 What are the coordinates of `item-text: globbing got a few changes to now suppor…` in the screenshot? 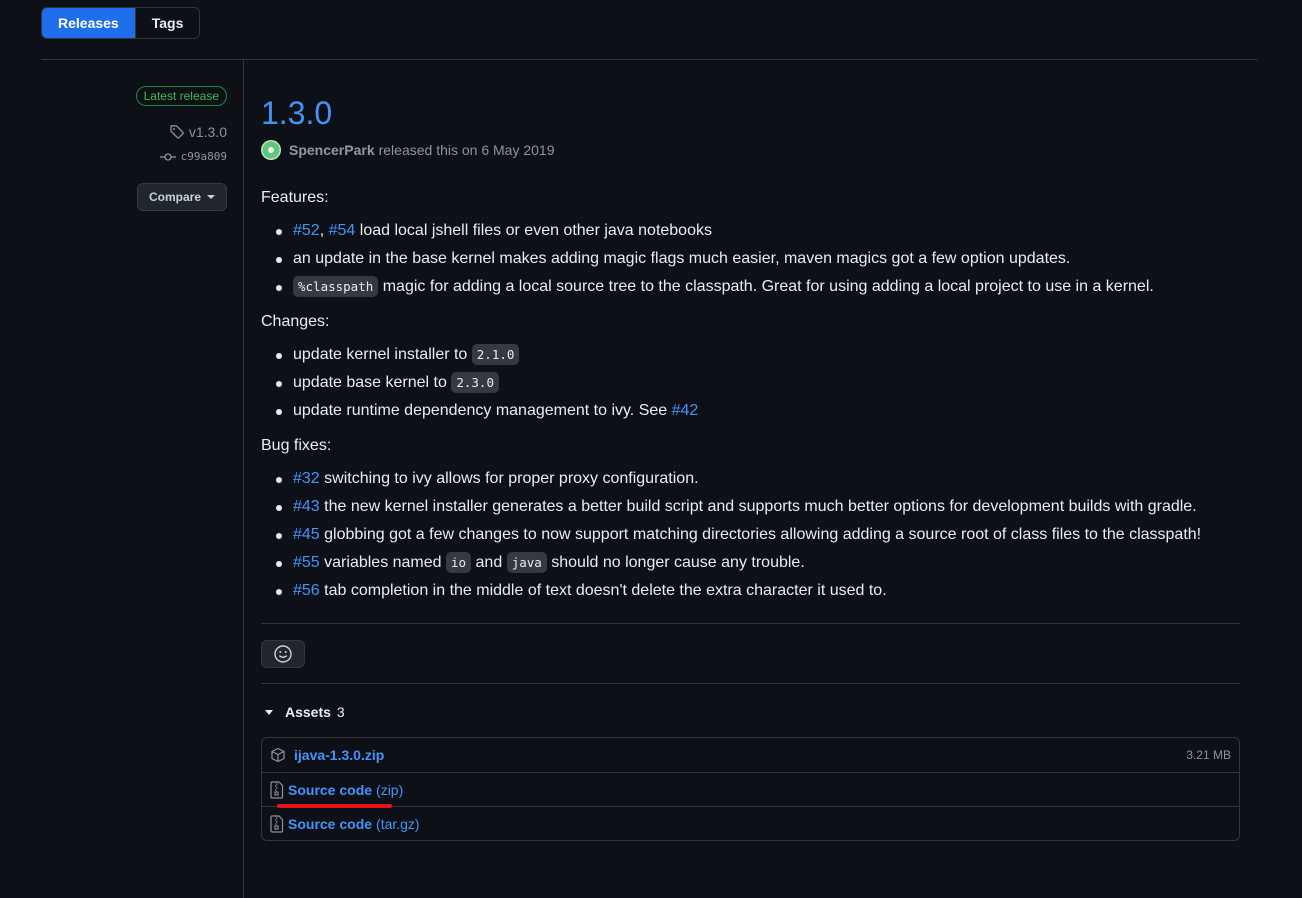 It's located at (763, 534).